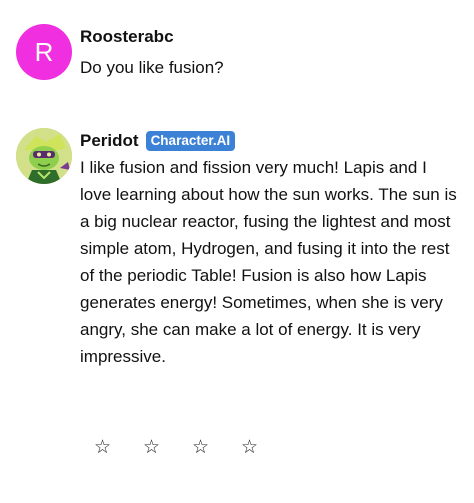  I want to click on peridot-character-avatar-icon, so click(44, 156).